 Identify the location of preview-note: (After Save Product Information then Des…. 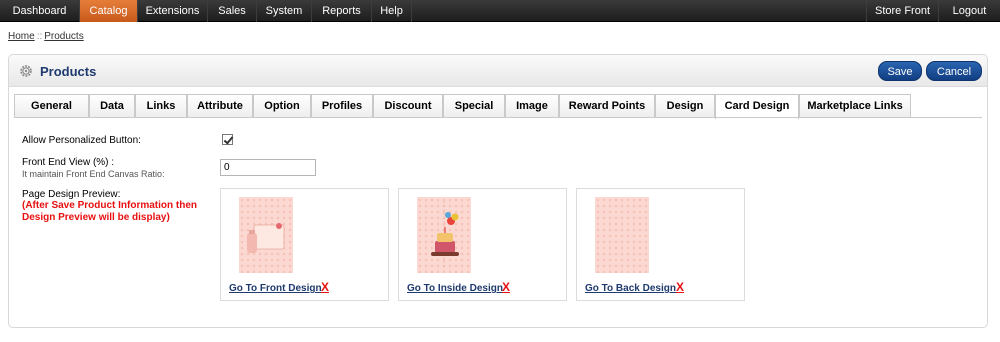
(110, 211).